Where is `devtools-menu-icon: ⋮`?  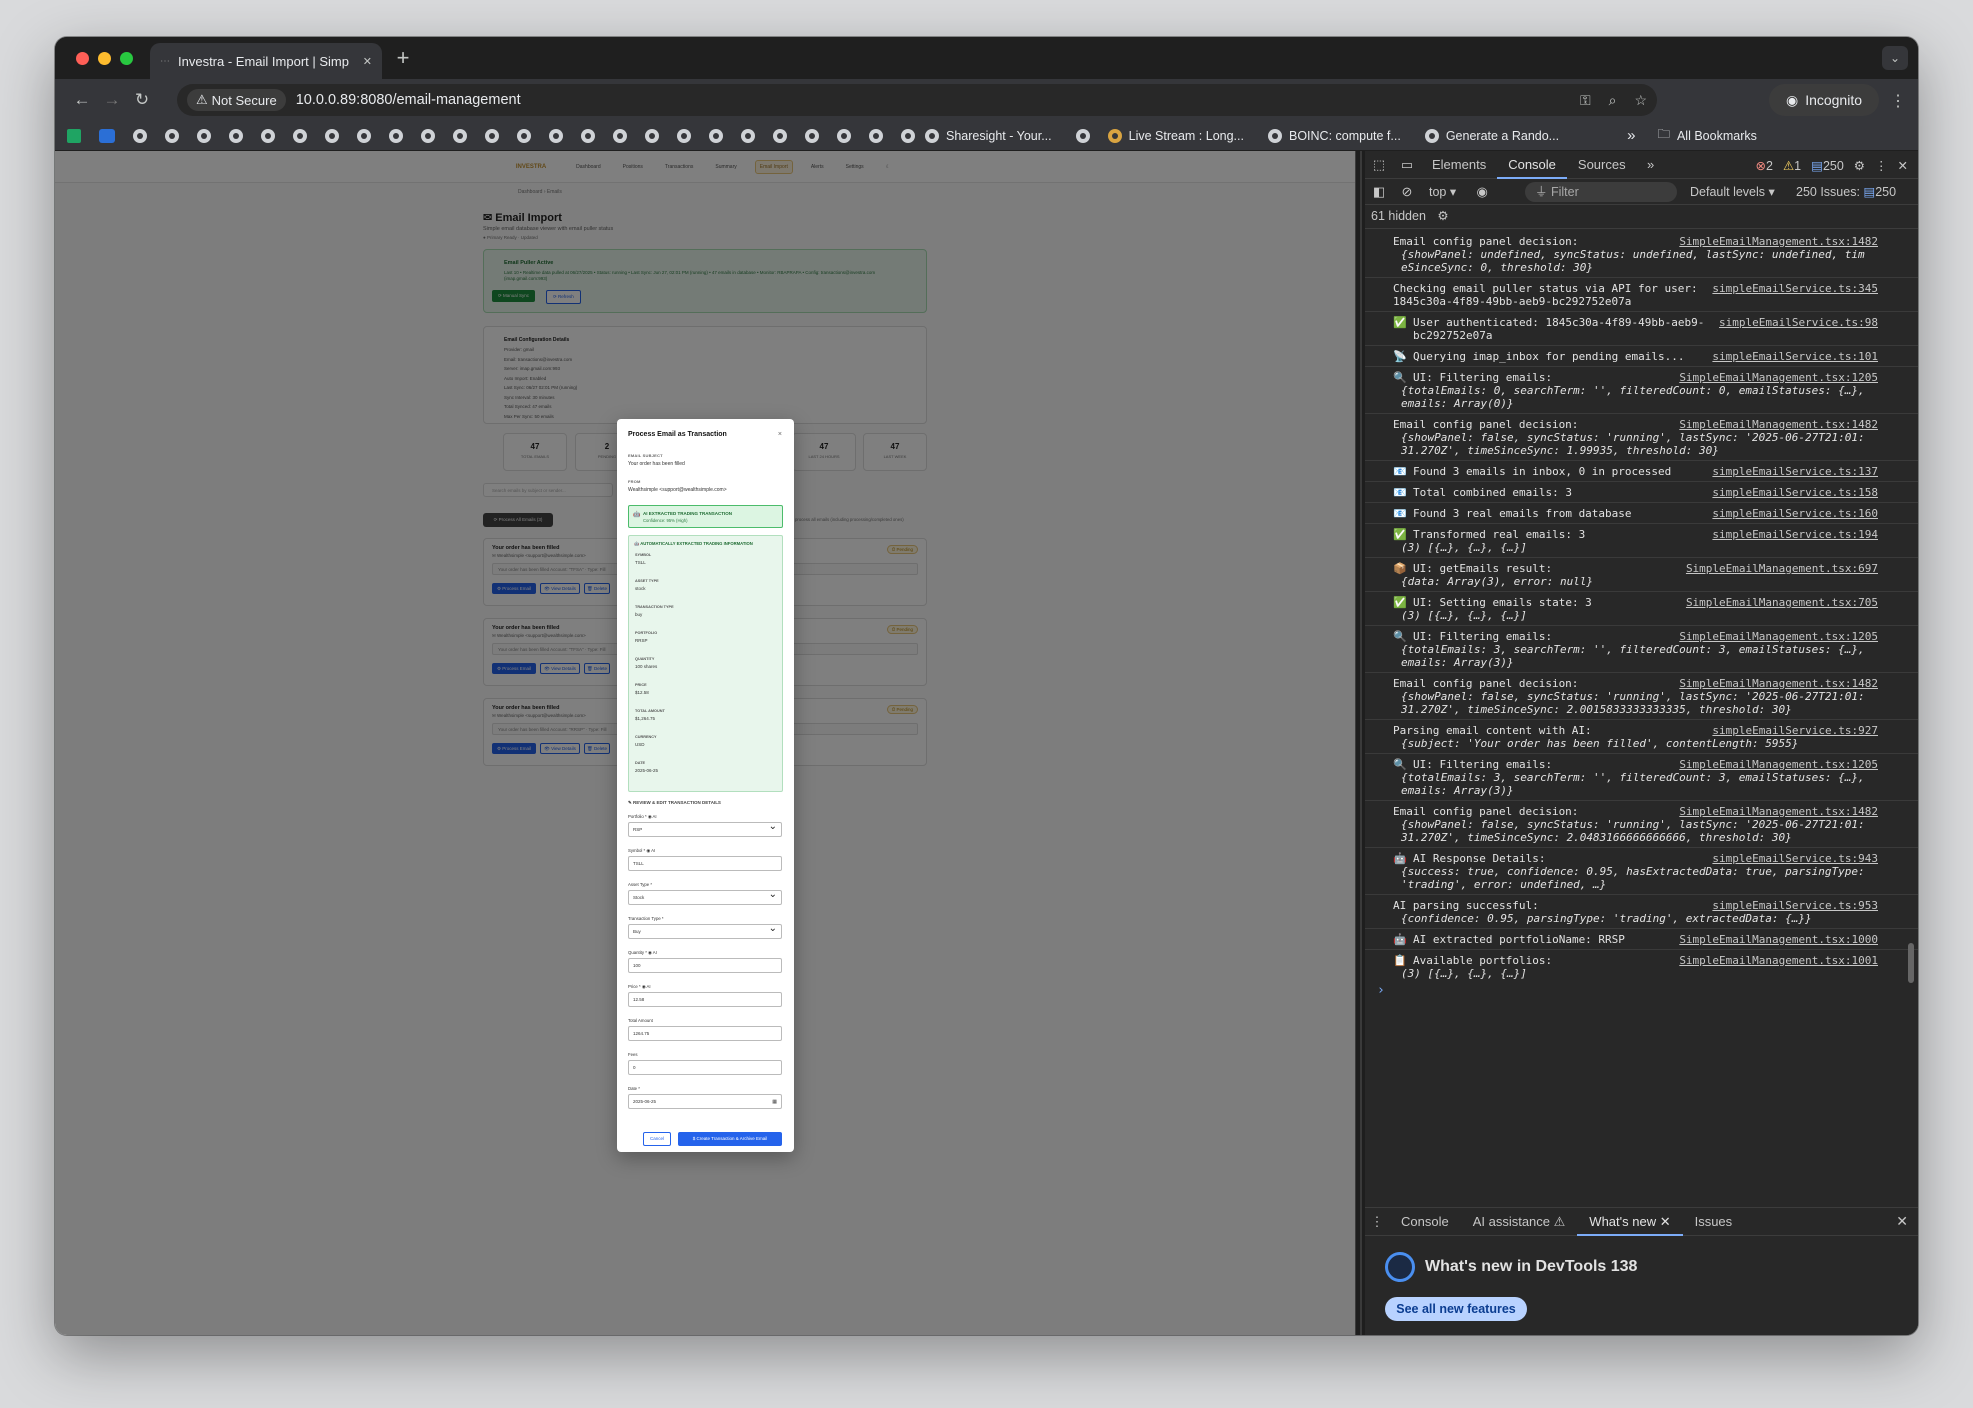
devtools-menu-icon: ⋮ is located at coordinates (1881, 165).